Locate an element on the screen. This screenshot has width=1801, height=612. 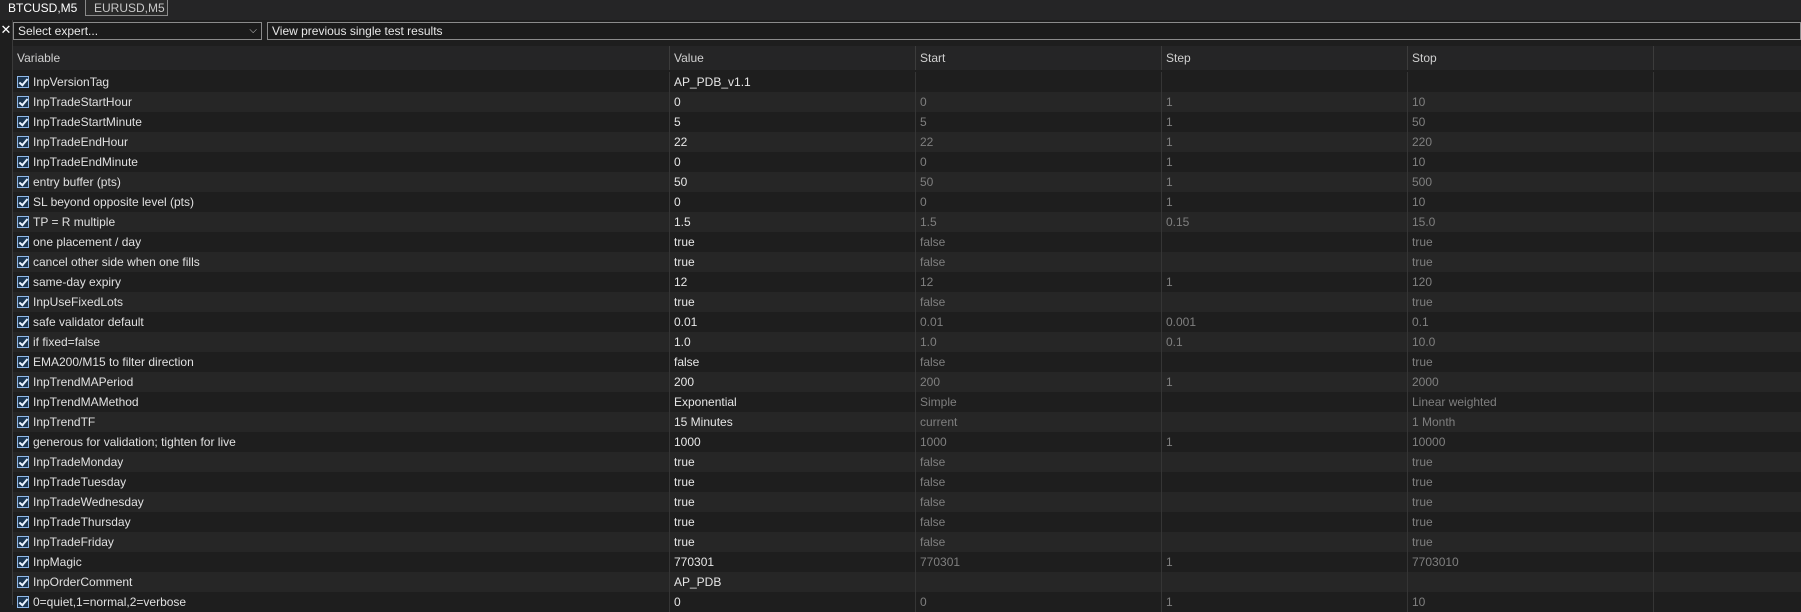
start-cell: 770301 is located at coordinates (1039, 562).